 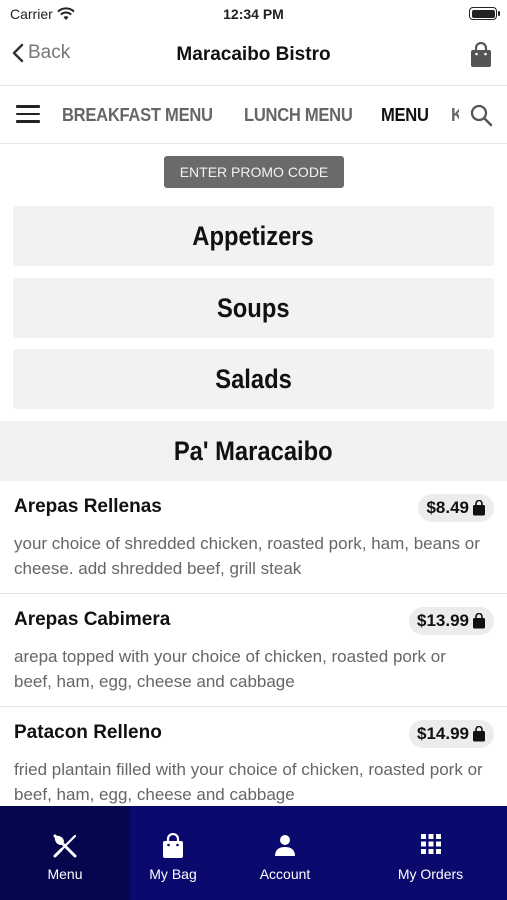 I want to click on hamburger-menu-icon, so click(x=28, y=115).